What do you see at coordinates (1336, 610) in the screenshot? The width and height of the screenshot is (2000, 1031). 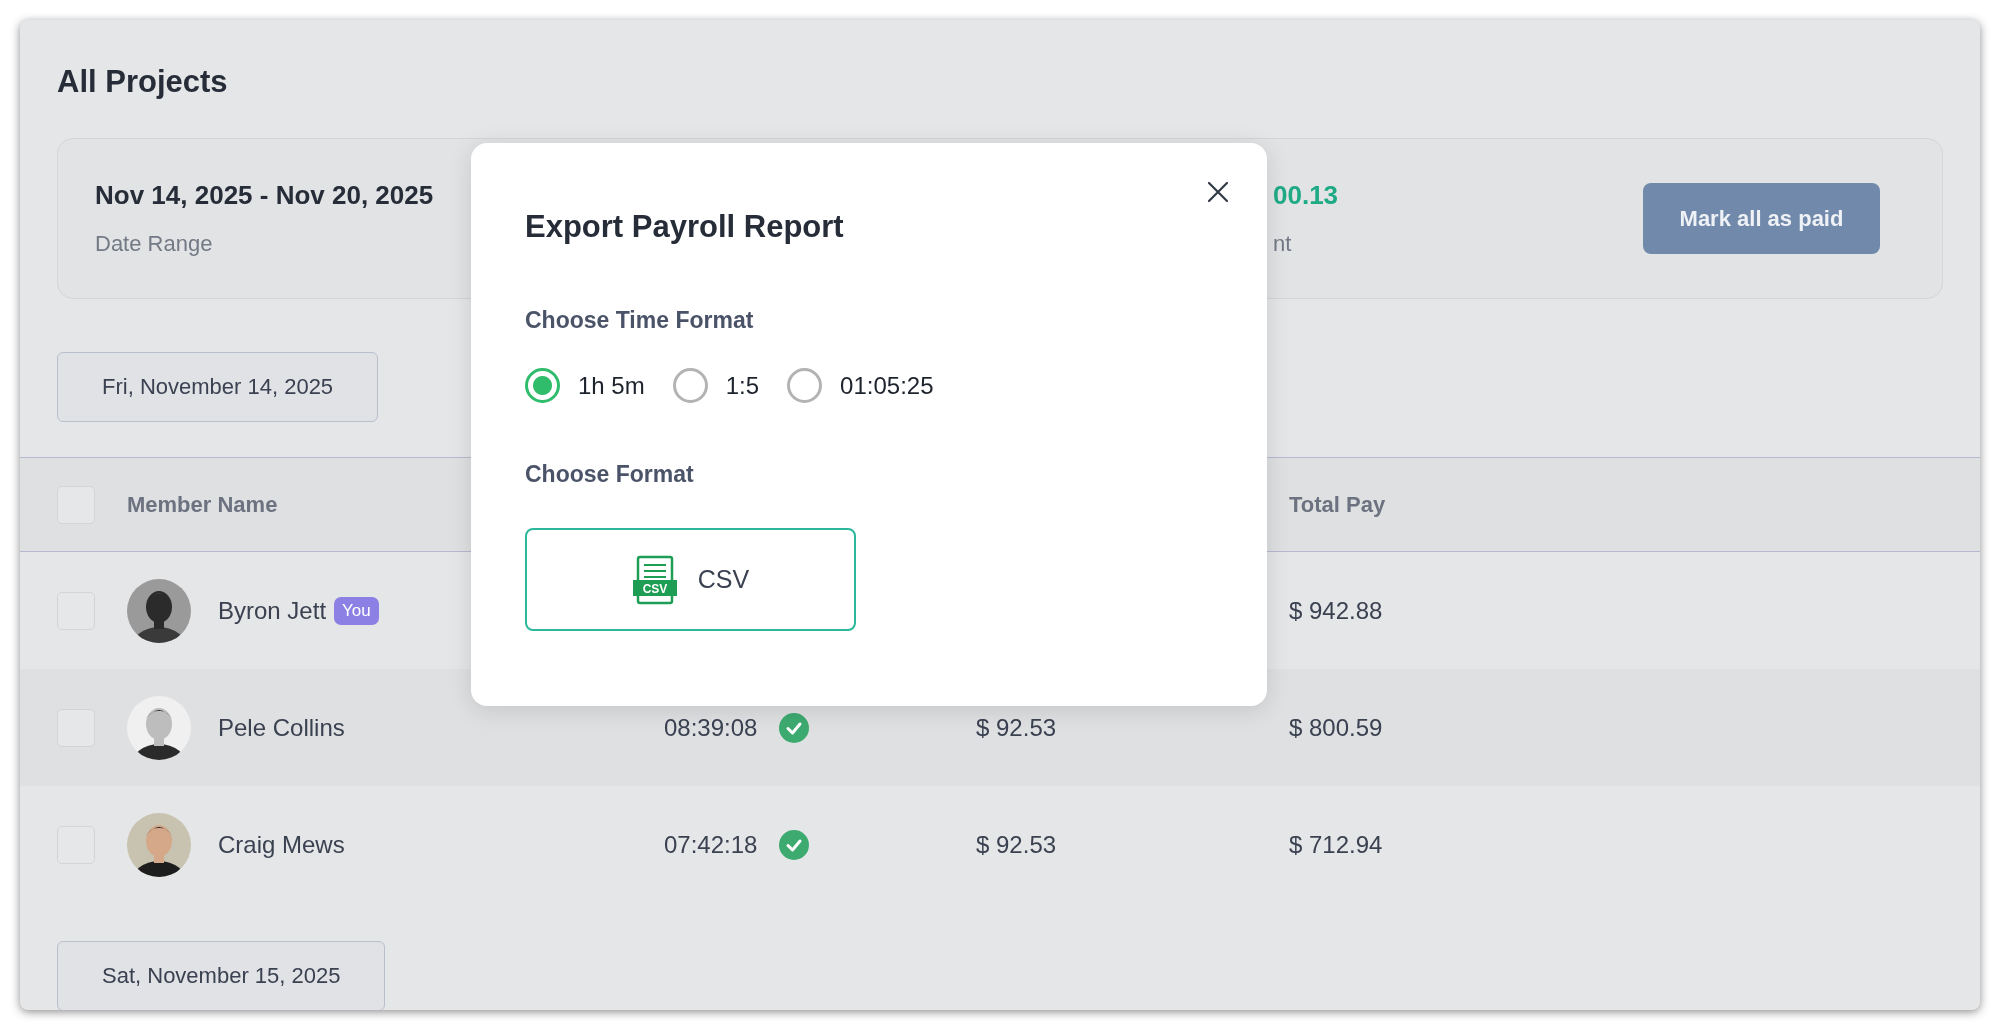 I see `total-pay-cell: $ 942.88` at bounding box center [1336, 610].